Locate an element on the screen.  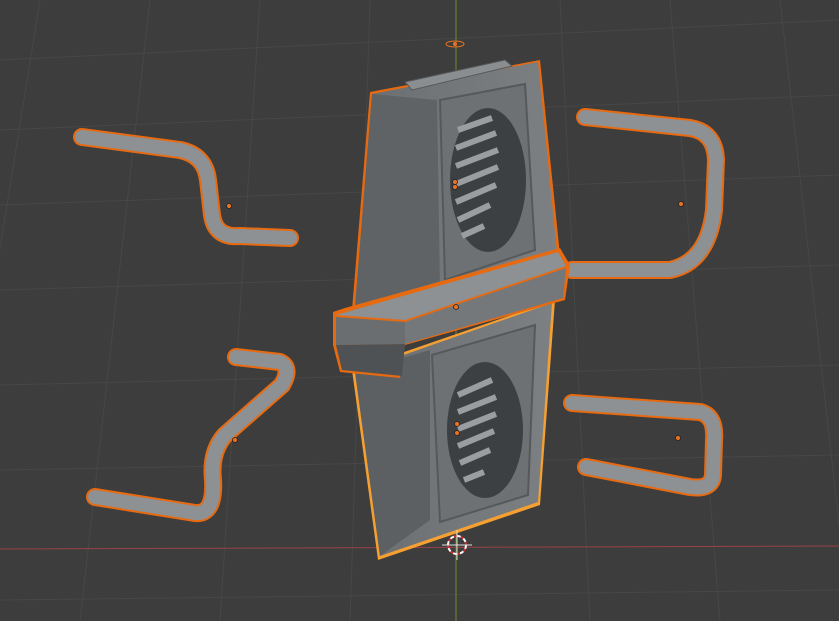
handle-top-right is located at coordinates (644, 193).